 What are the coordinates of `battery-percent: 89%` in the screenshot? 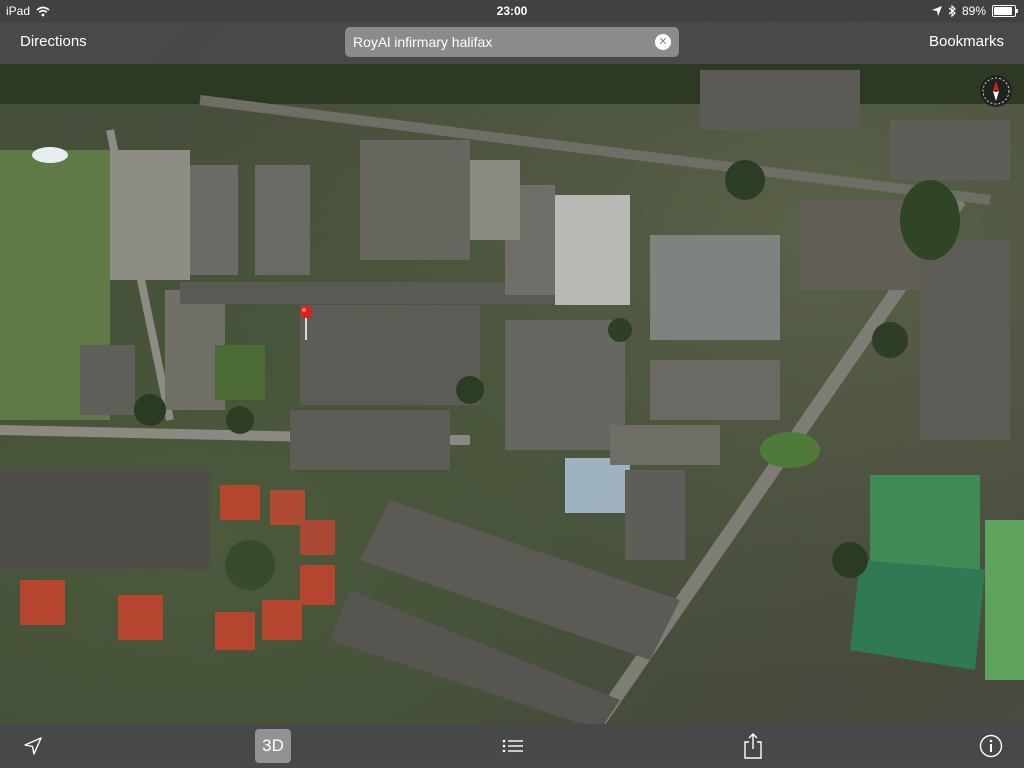 It's located at (973, 11).